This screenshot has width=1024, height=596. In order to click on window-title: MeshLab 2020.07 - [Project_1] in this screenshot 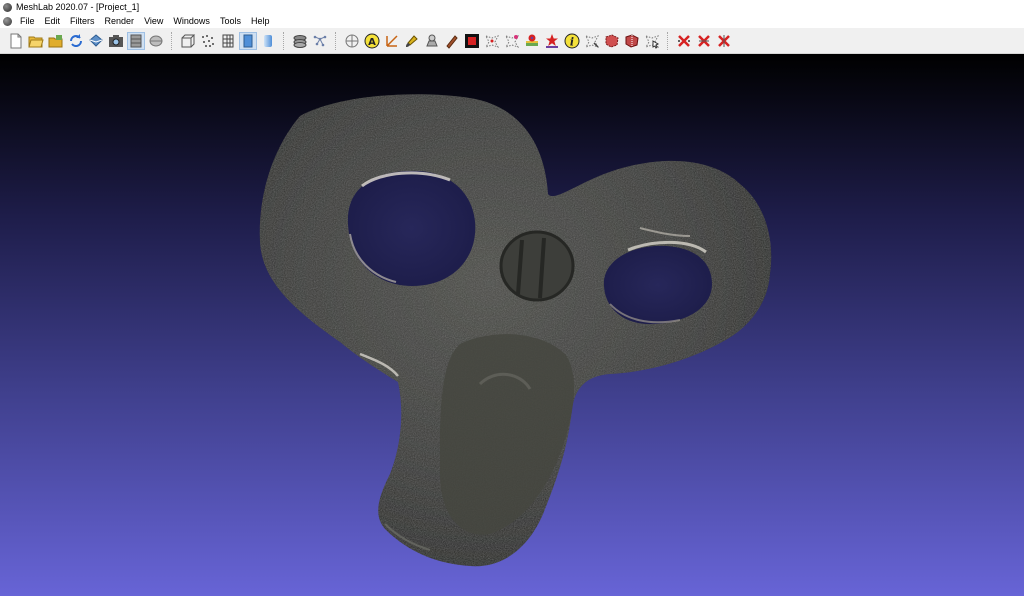, I will do `click(78, 7)`.